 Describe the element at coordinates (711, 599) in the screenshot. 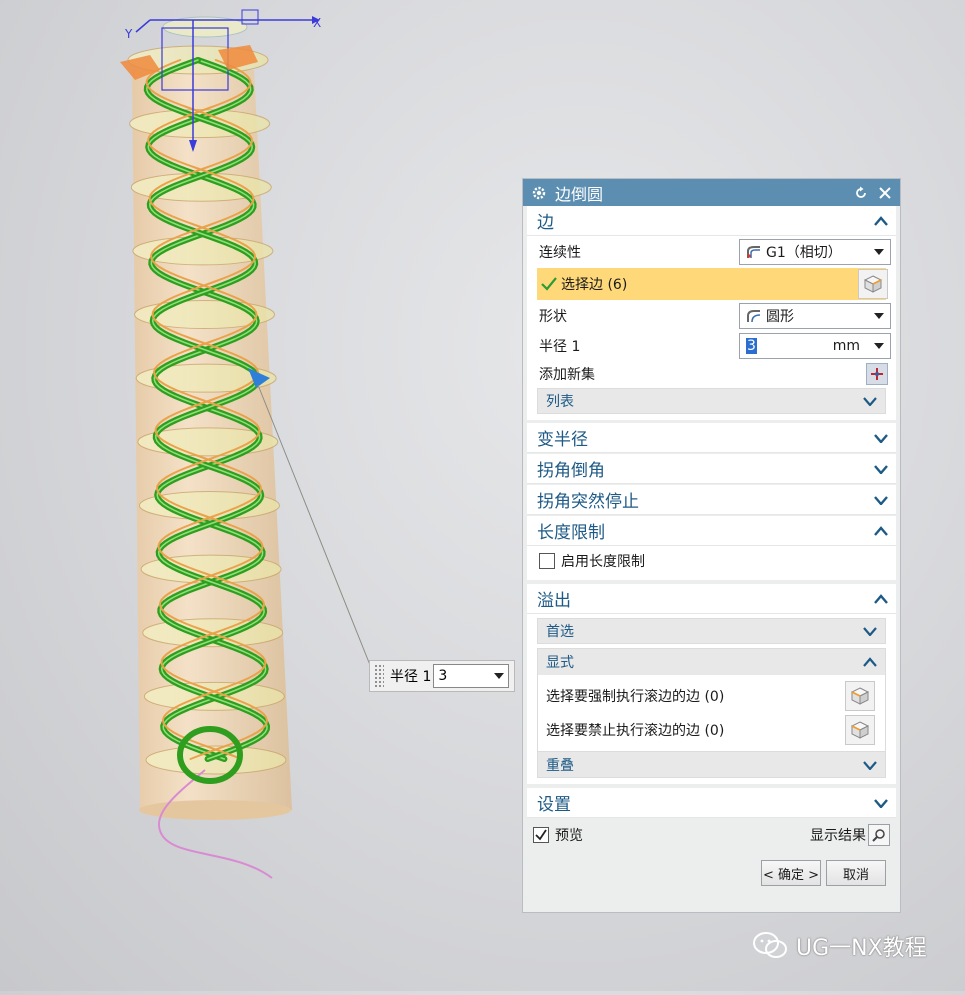

I see `section-overflow-header: 溢出` at that location.